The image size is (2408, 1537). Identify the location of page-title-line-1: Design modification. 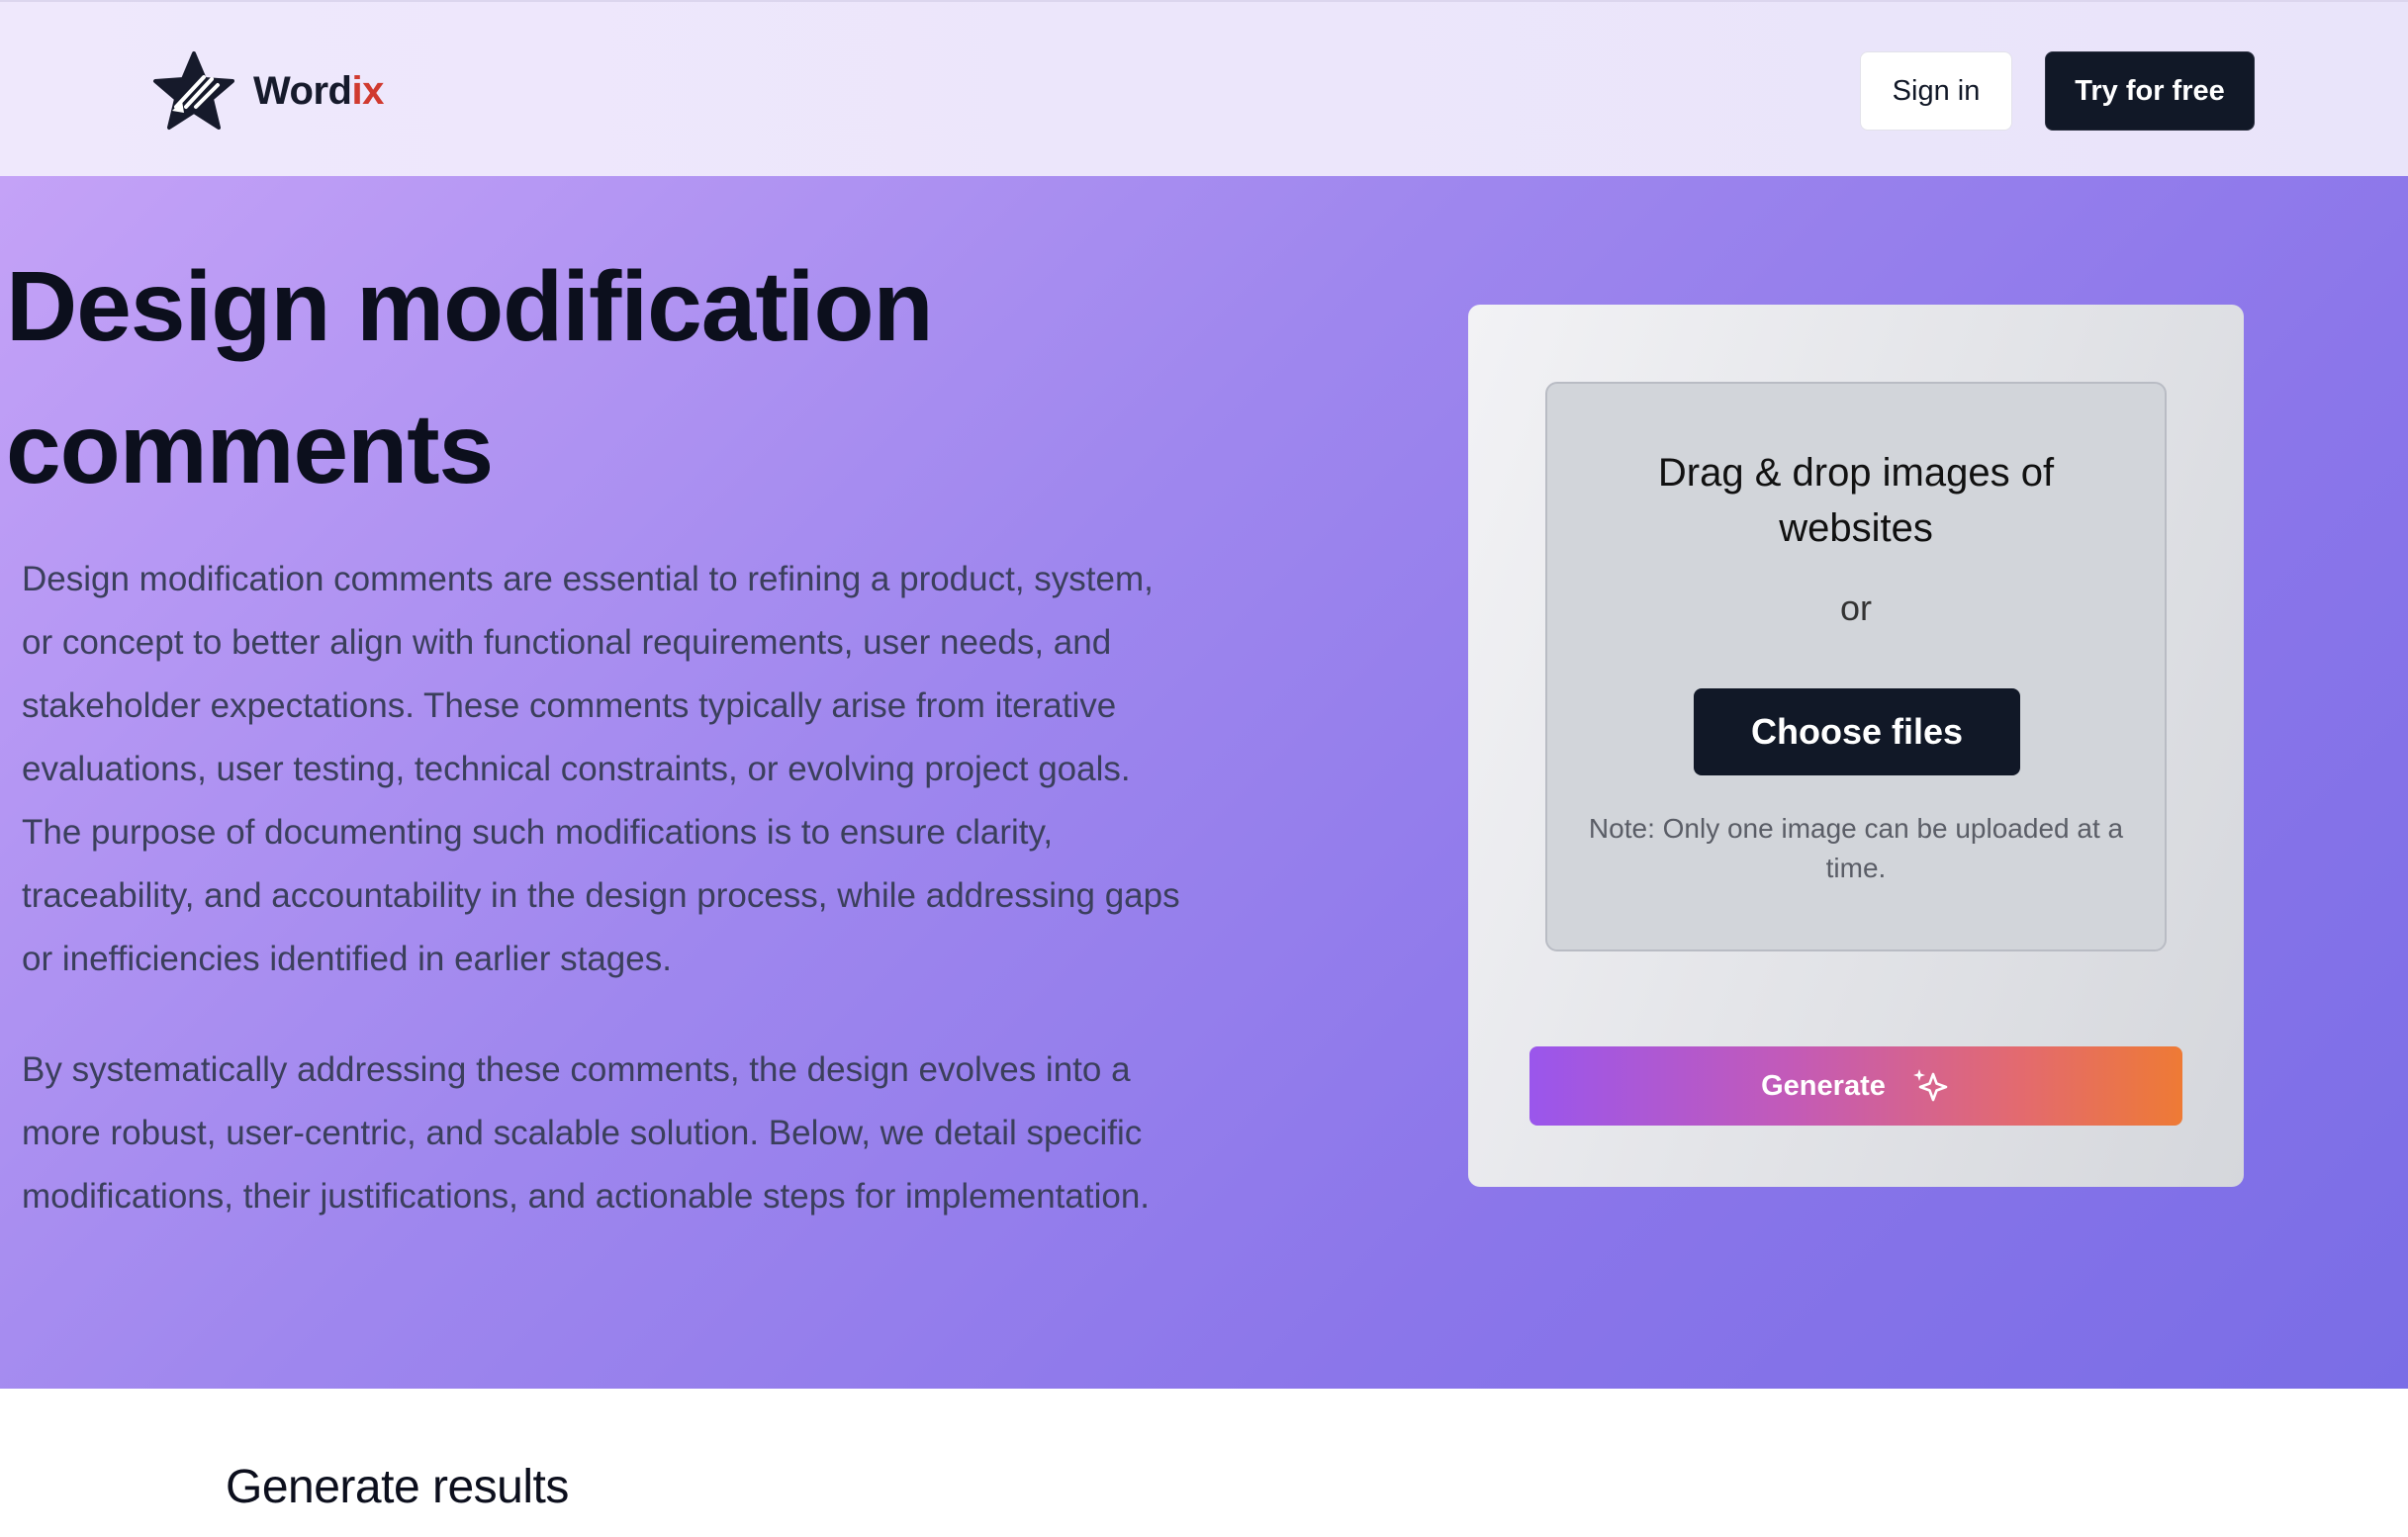
(470, 306).